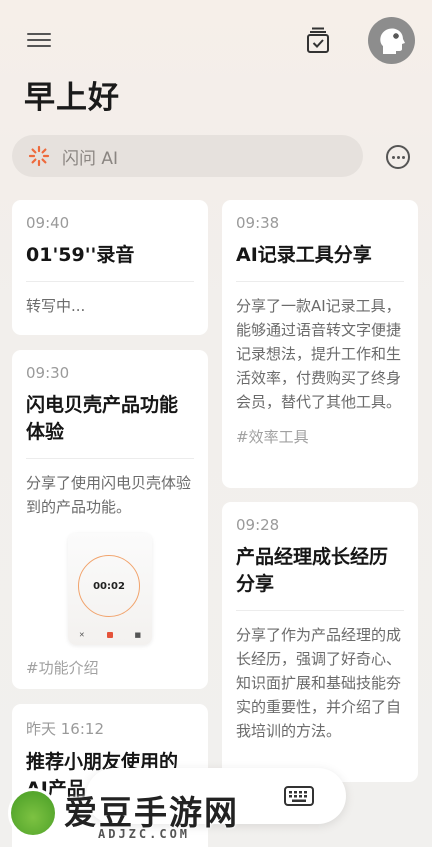 This screenshot has height=847, width=432. What do you see at coordinates (110, 667) in the screenshot?
I see `note-tag: #功能介绍` at bounding box center [110, 667].